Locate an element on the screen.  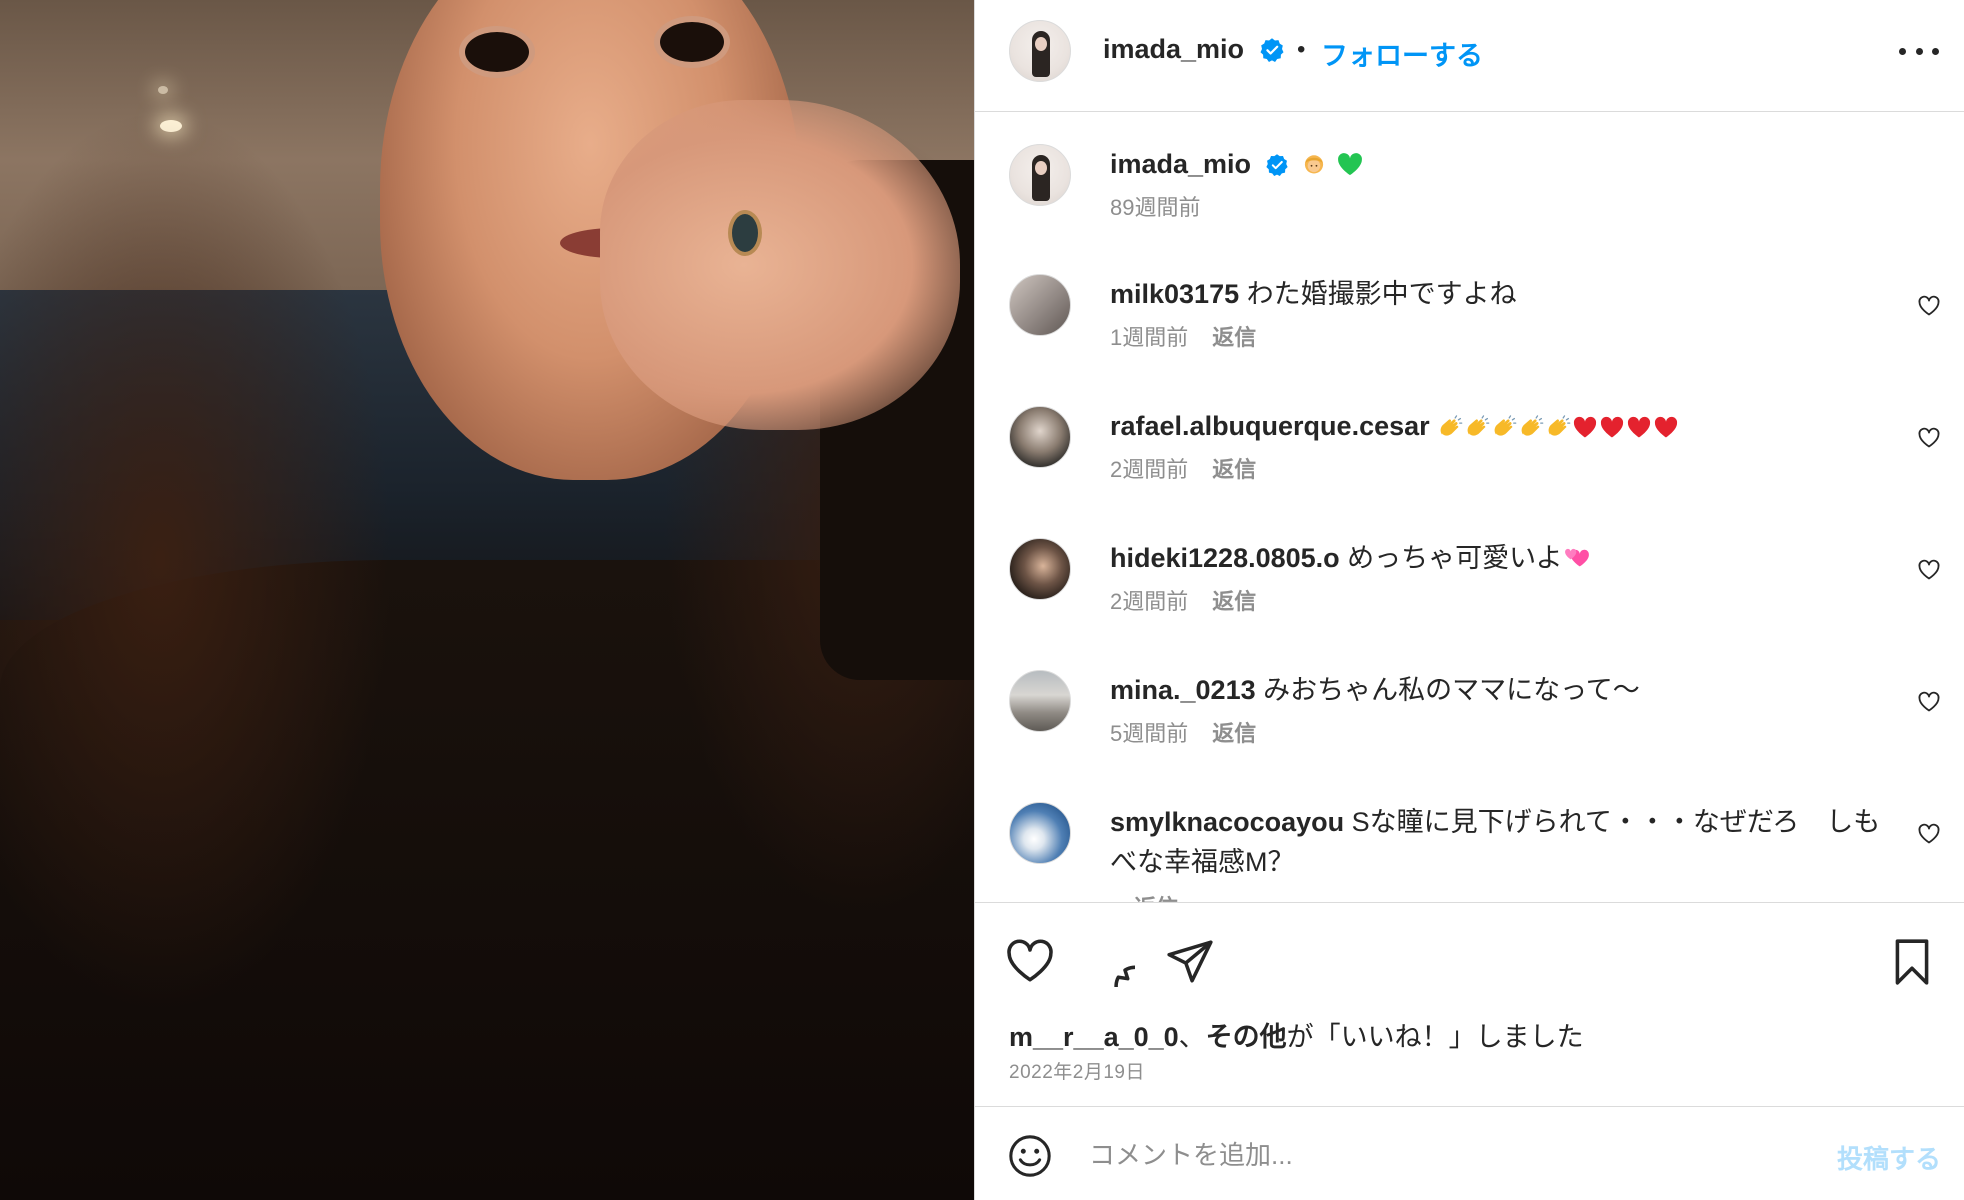
post-date: 2022年2月19日 is located at coordinates (1077, 1070).